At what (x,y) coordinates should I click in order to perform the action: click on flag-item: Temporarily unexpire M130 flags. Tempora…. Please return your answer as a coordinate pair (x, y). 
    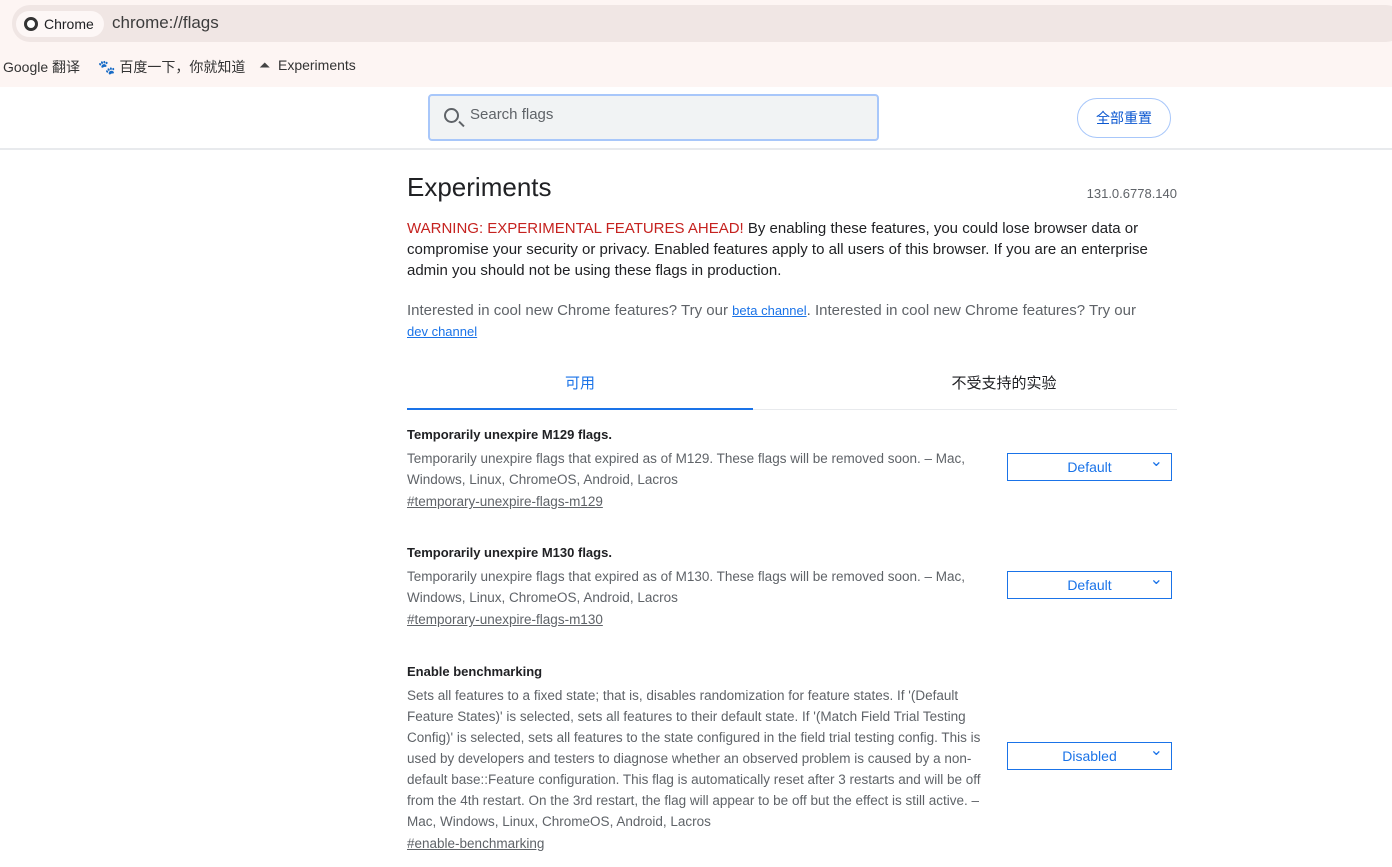
    Looking at the image, I should click on (792, 586).